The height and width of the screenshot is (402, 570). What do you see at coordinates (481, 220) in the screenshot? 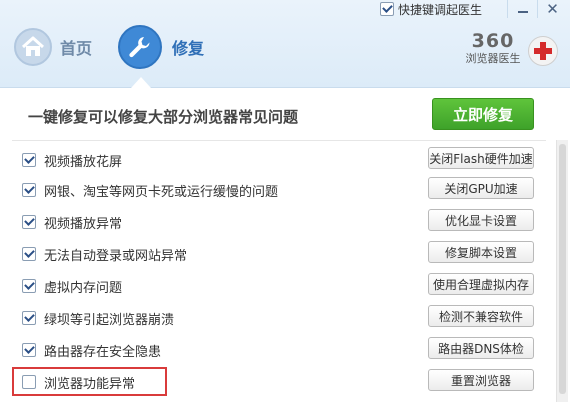
I see `issue-action-button: 优化显卡设置` at bounding box center [481, 220].